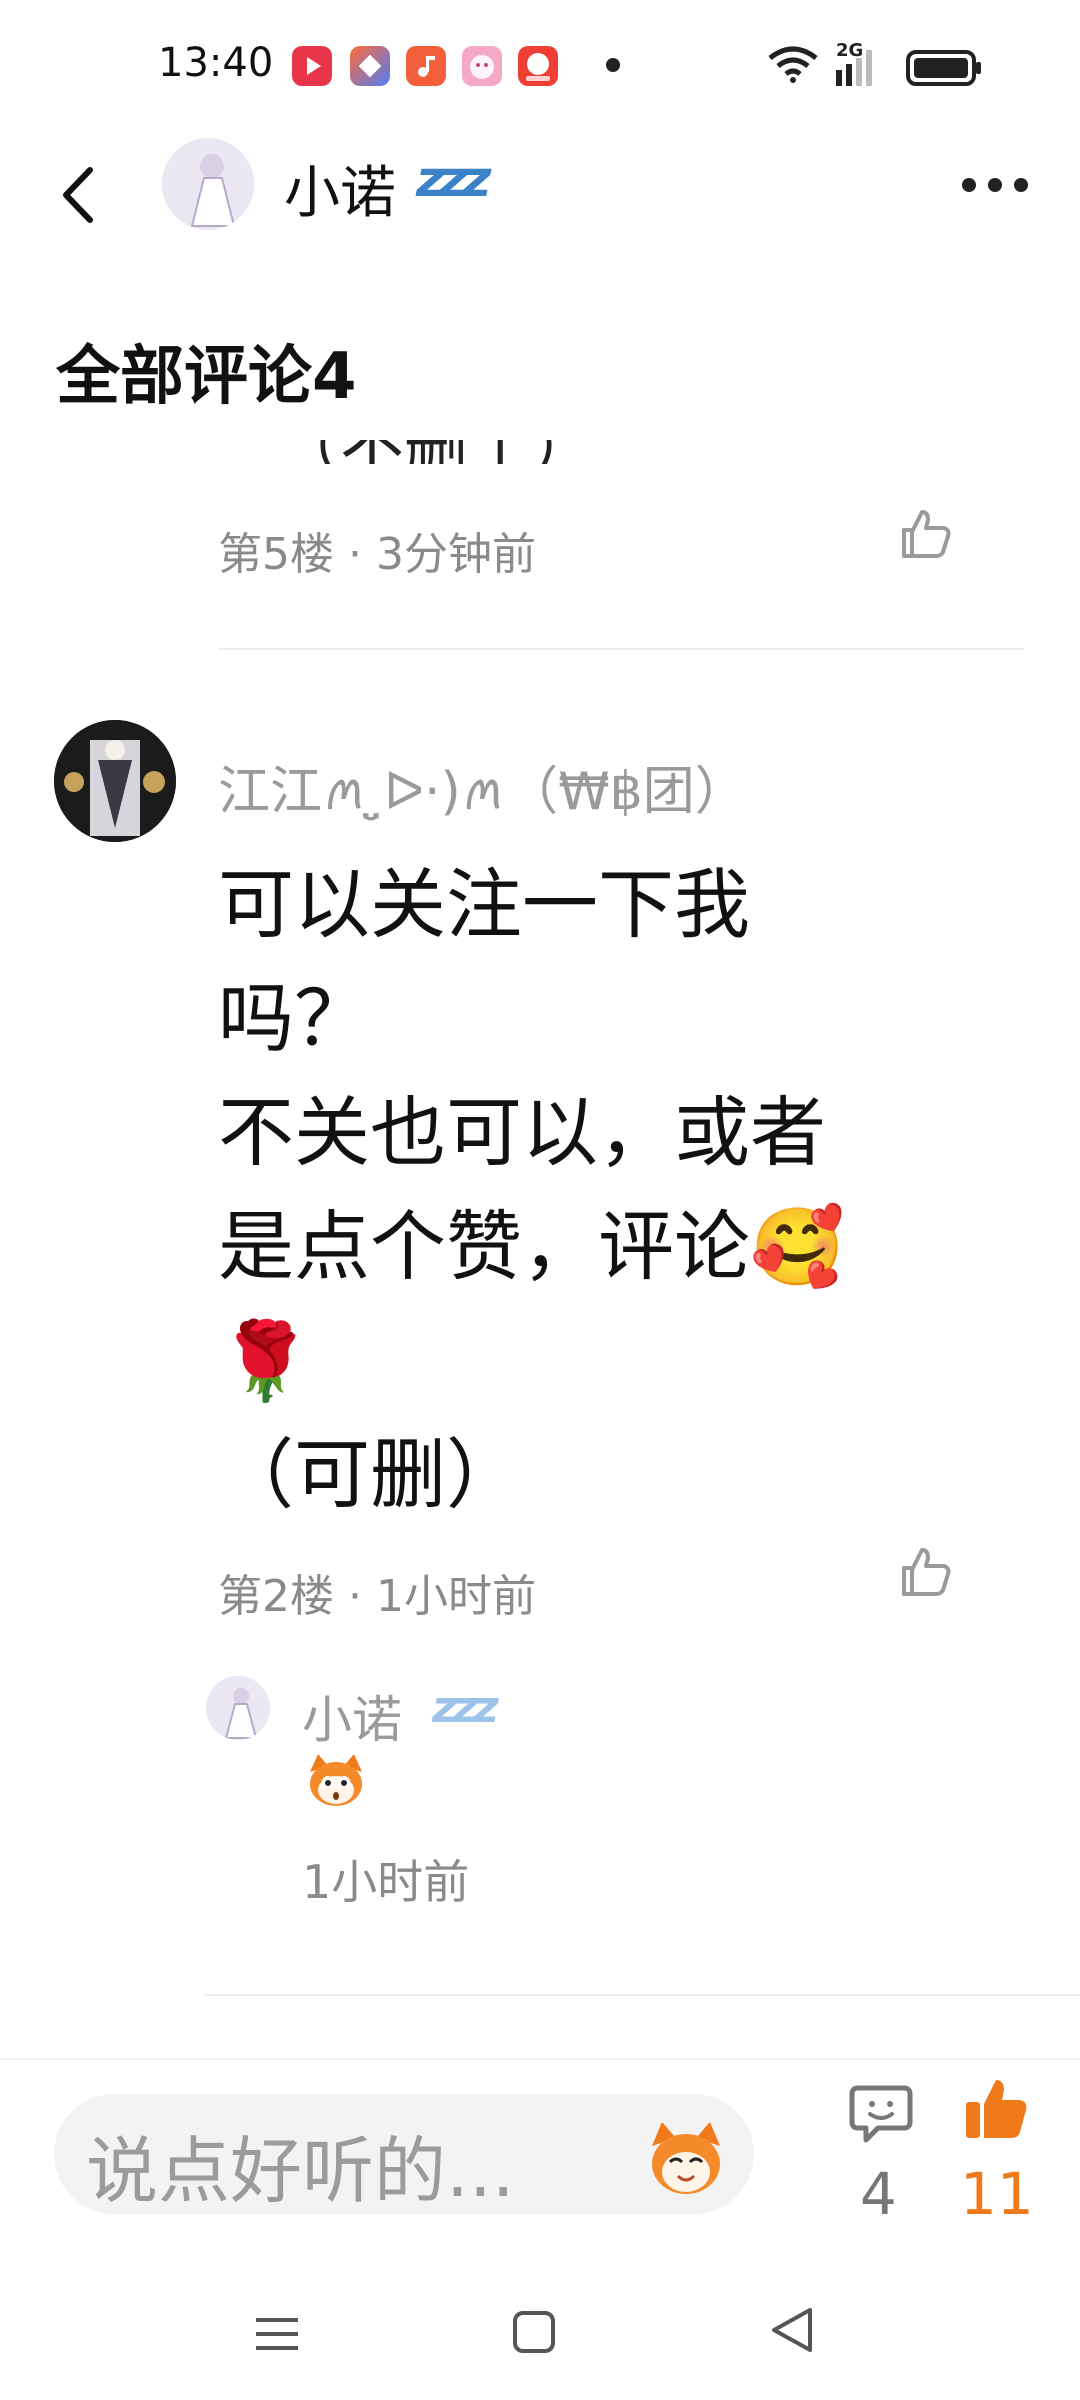 Image resolution: width=1080 pixels, height=2400 pixels. I want to click on status-time: 13:40, so click(216, 63).